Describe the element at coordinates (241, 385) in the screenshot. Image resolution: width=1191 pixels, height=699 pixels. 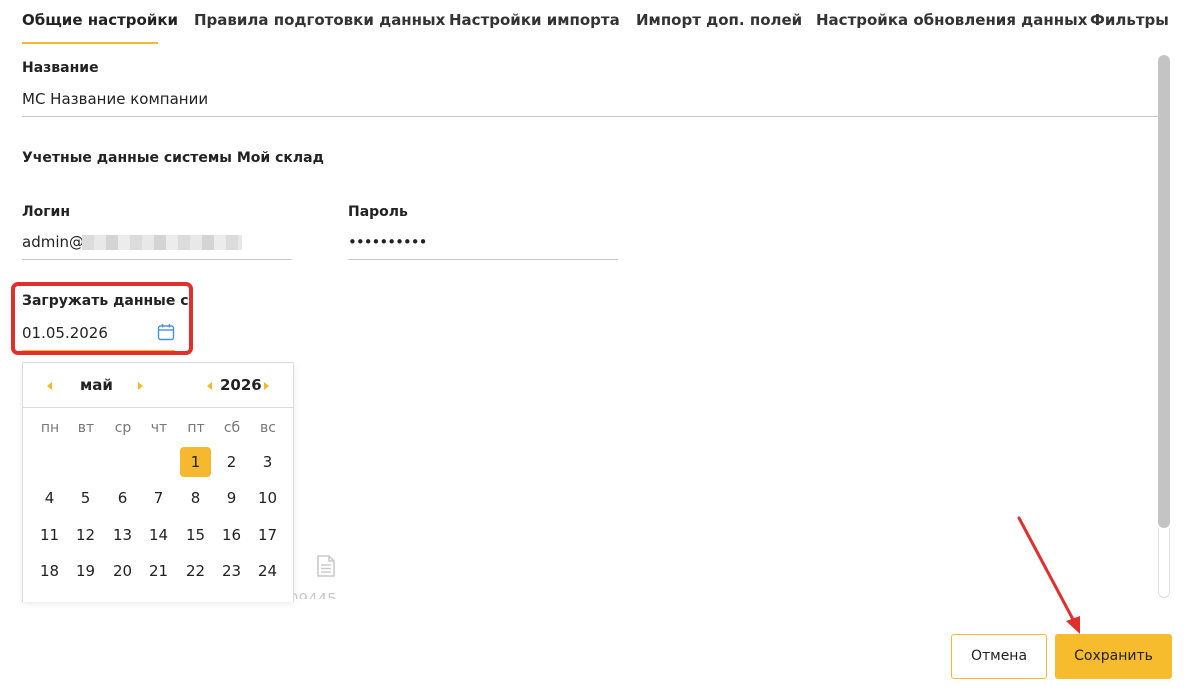
I see `datepicker-year: 2026` at that location.